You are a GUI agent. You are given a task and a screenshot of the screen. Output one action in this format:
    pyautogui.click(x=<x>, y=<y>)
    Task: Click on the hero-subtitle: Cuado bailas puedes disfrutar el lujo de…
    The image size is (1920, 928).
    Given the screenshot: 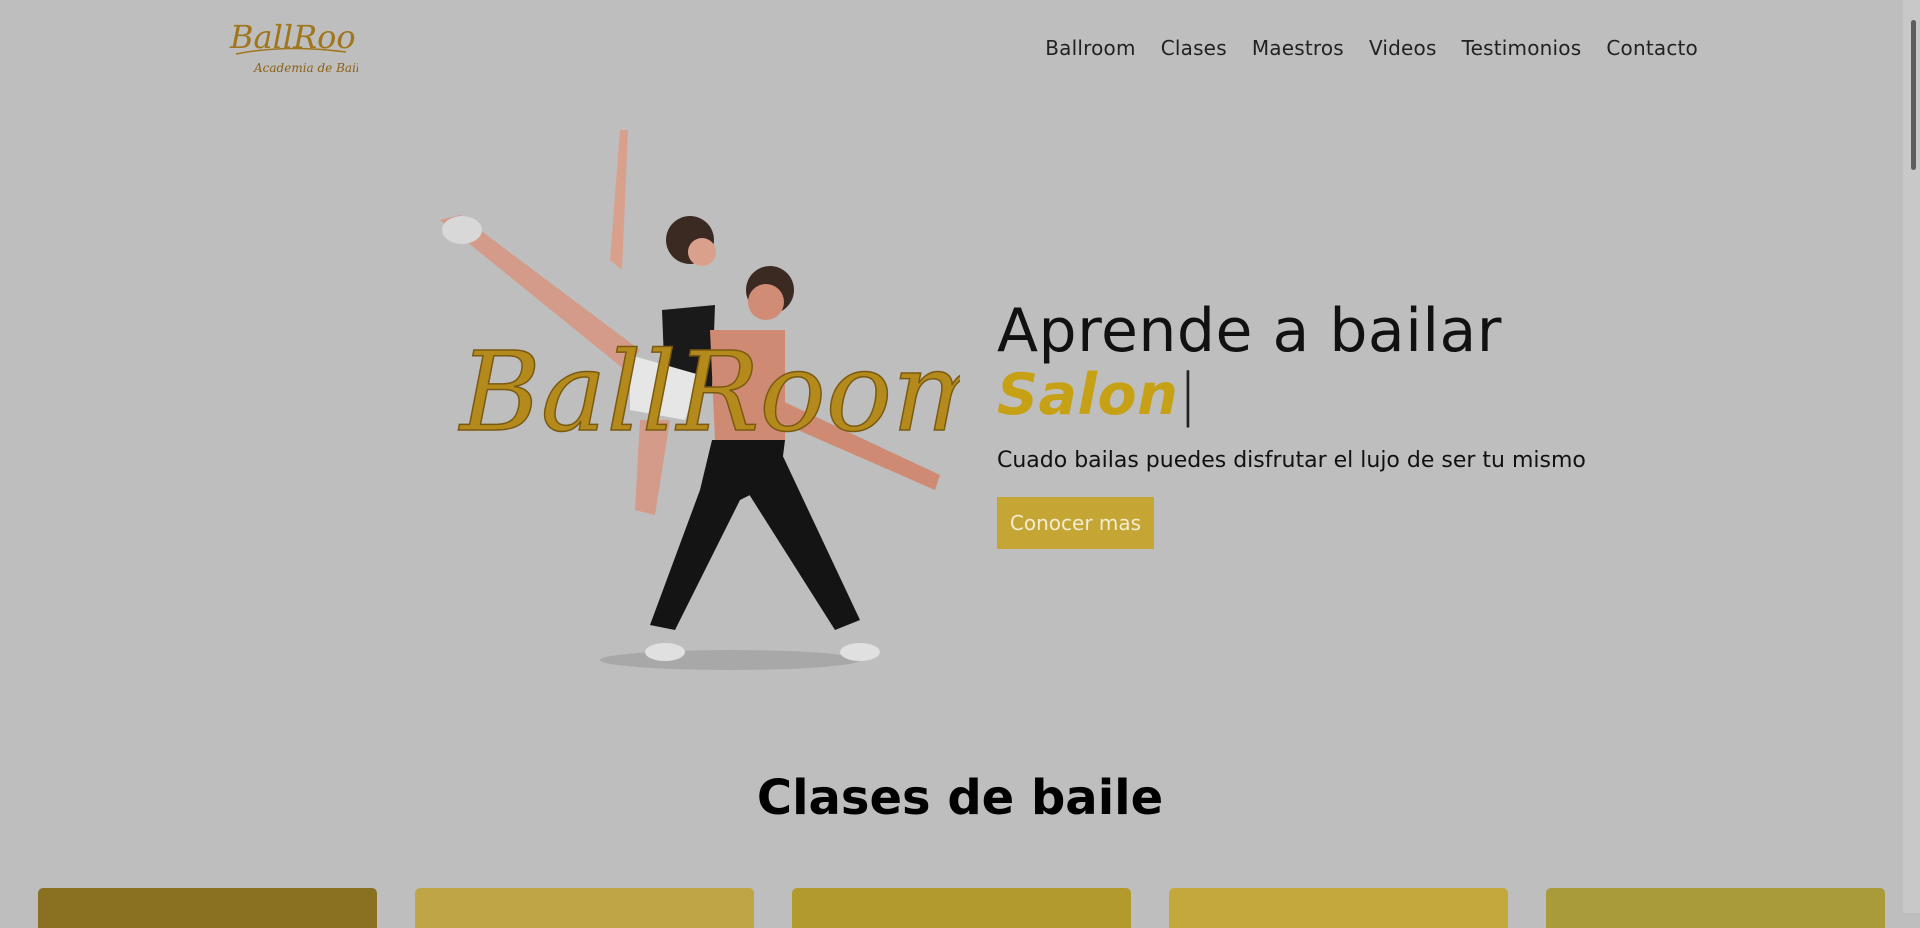 What is the action you would take?
    pyautogui.click(x=1291, y=460)
    